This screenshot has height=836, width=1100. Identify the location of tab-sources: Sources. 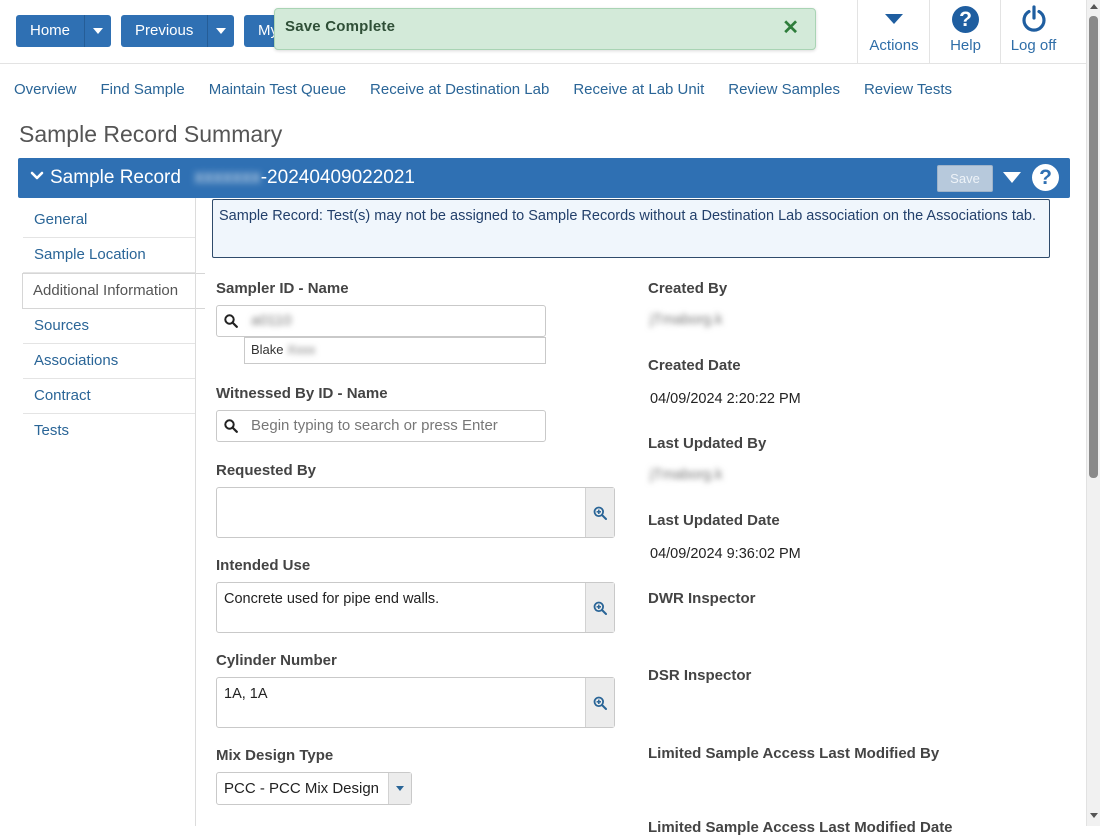
(109, 326).